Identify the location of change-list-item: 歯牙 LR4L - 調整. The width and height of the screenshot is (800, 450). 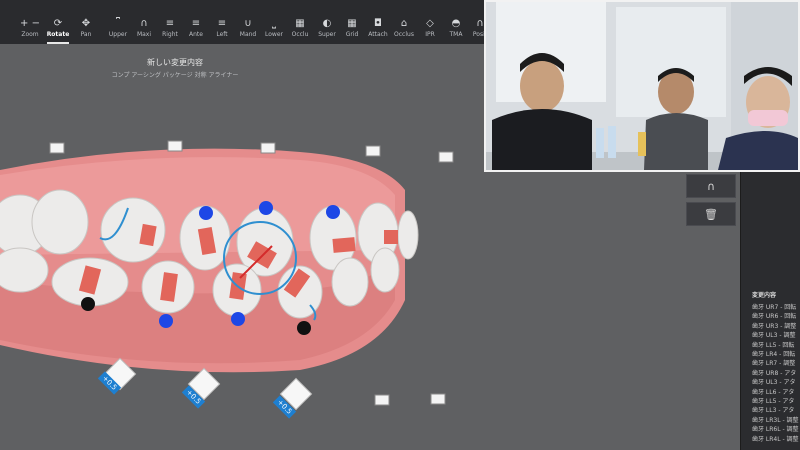
(775, 438).